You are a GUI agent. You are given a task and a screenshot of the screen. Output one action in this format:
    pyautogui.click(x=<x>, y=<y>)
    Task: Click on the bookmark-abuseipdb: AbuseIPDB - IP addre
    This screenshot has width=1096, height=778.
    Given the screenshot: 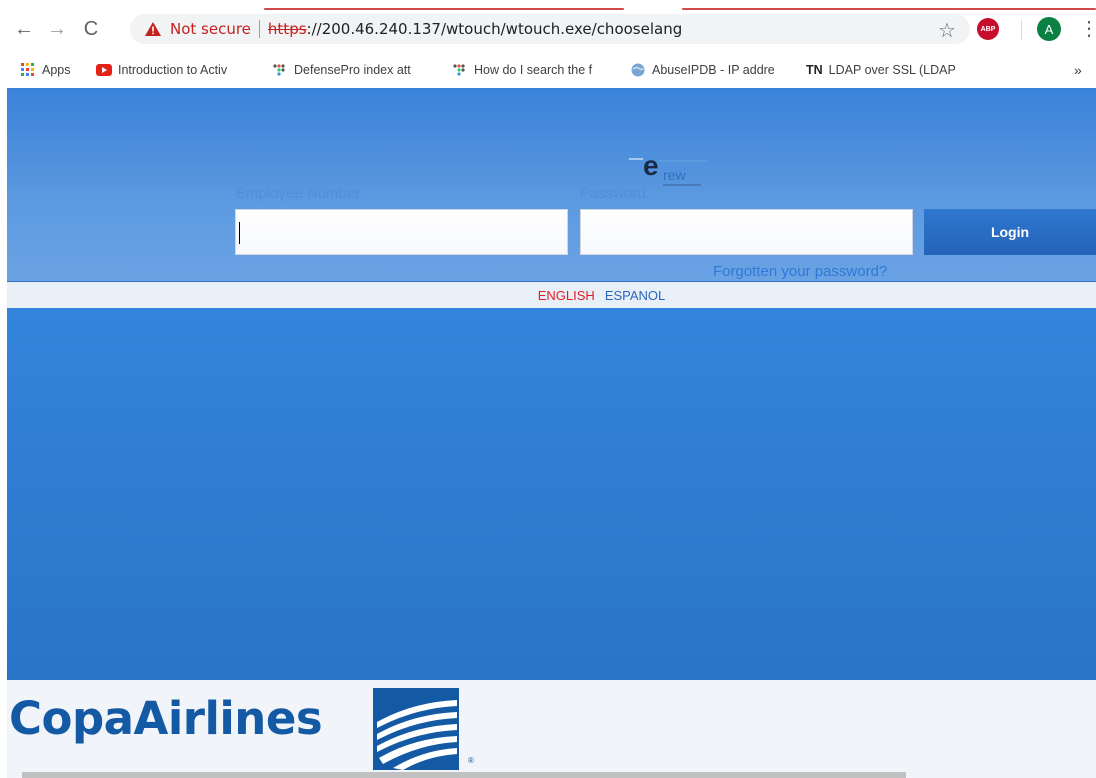 What is the action you would take?
    pyautogui.click(x=710, y=70)
    